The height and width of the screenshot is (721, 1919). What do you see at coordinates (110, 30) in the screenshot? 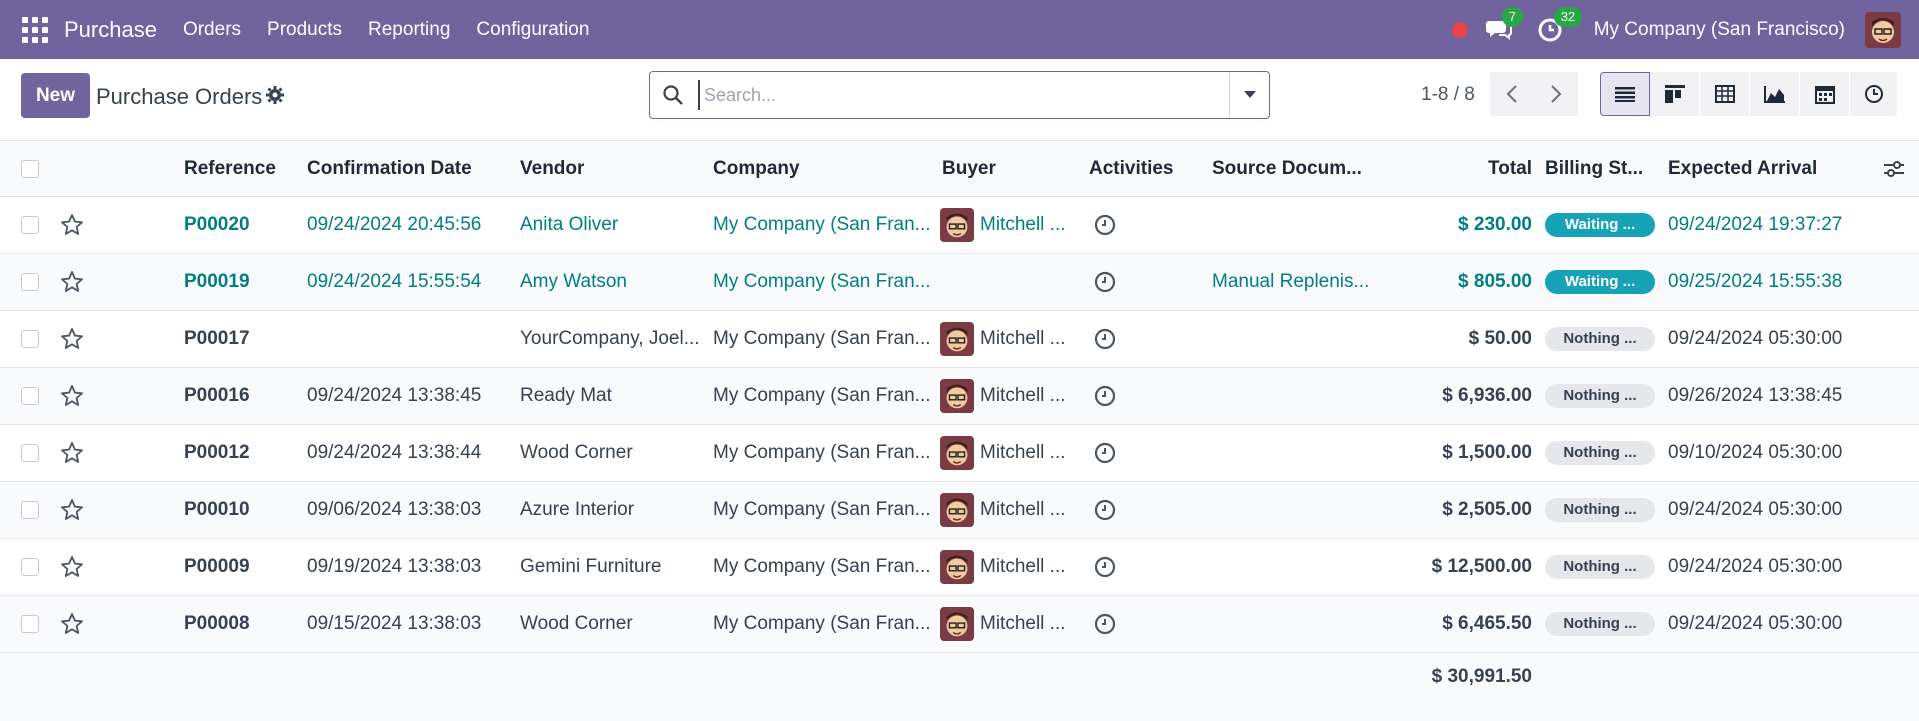
I see `app-name: Purchase` at bounding box center [110, 30].